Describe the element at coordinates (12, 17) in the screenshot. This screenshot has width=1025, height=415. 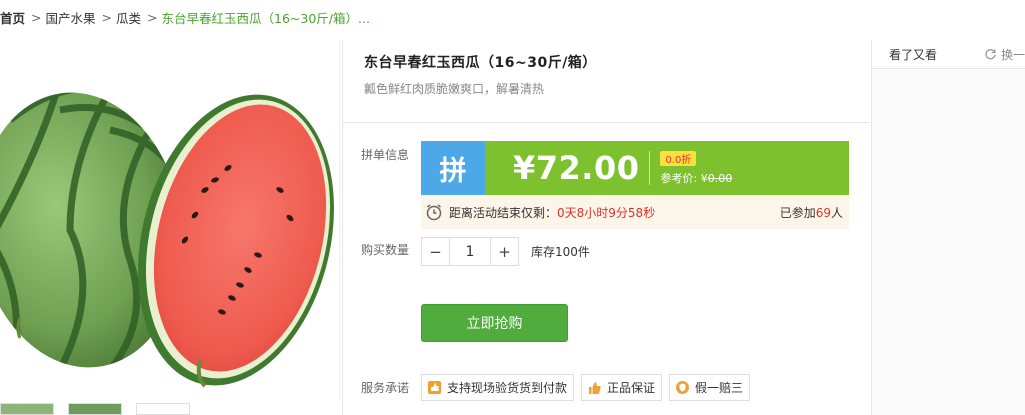
I see `breadcrumb-home: 首页` at that location.